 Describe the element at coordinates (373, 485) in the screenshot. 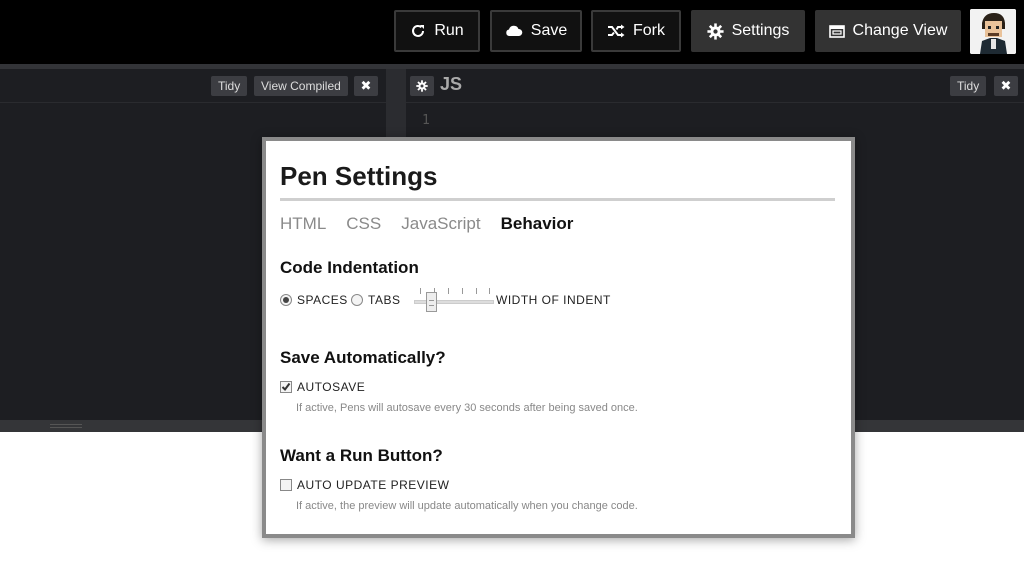

I see `auto-update-label: AUTO UPDATE PREVIEW` at that location.